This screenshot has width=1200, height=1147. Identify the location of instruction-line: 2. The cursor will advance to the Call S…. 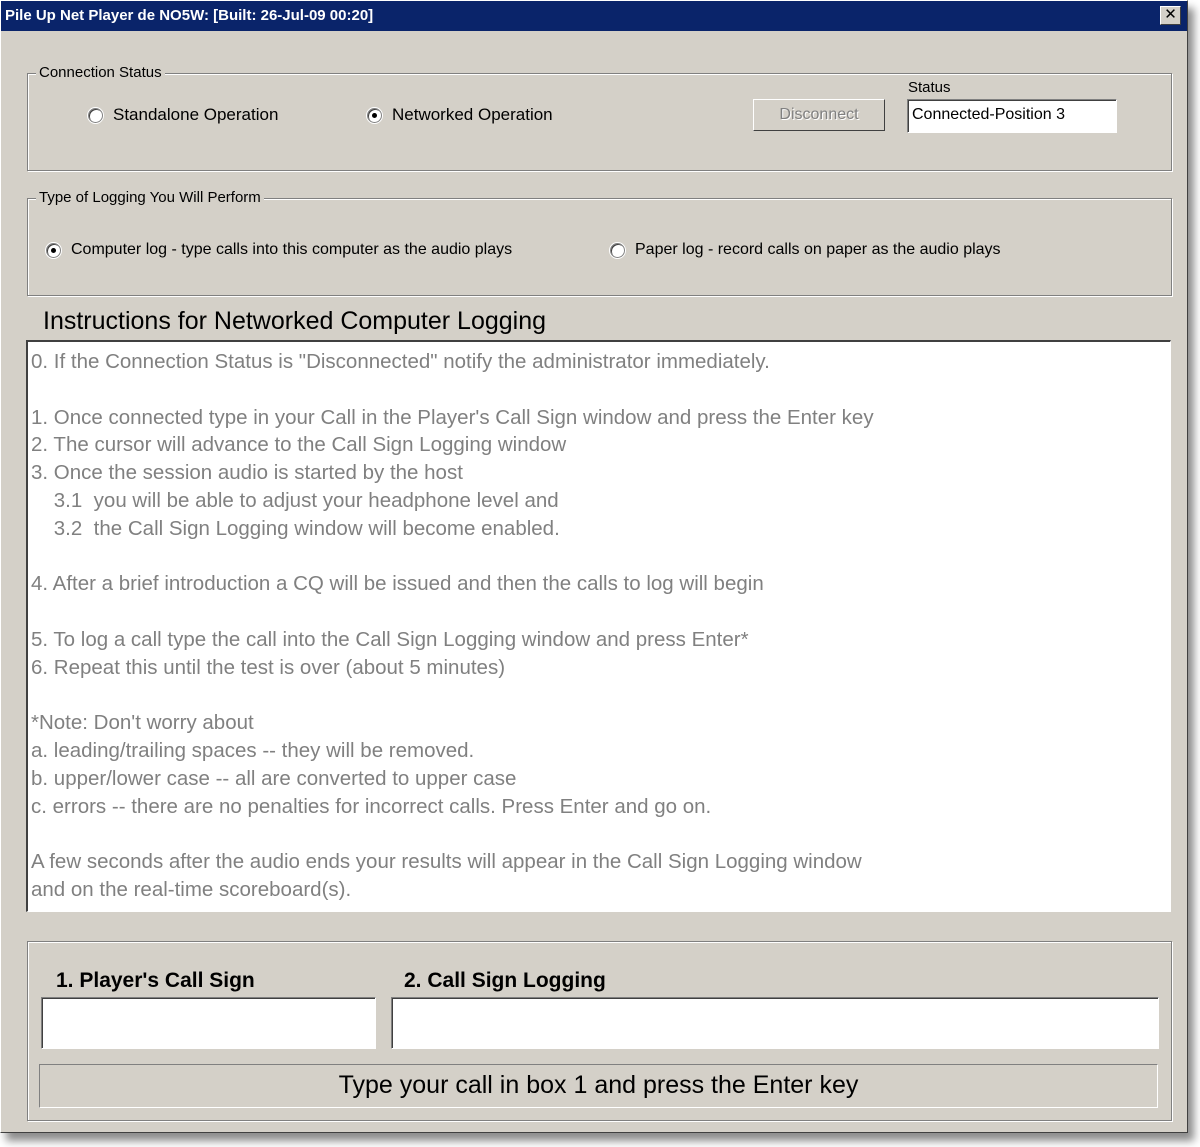
(299, 445).